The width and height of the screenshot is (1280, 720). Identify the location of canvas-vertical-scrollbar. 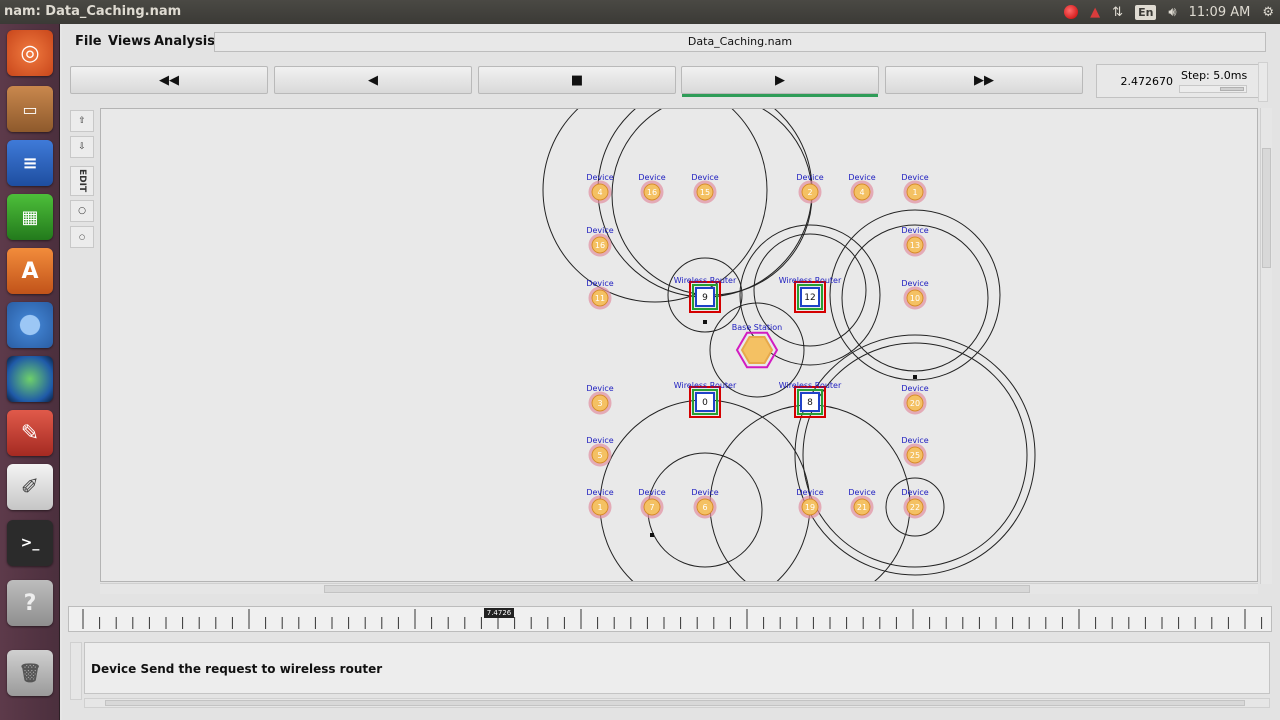
(1266, 346).